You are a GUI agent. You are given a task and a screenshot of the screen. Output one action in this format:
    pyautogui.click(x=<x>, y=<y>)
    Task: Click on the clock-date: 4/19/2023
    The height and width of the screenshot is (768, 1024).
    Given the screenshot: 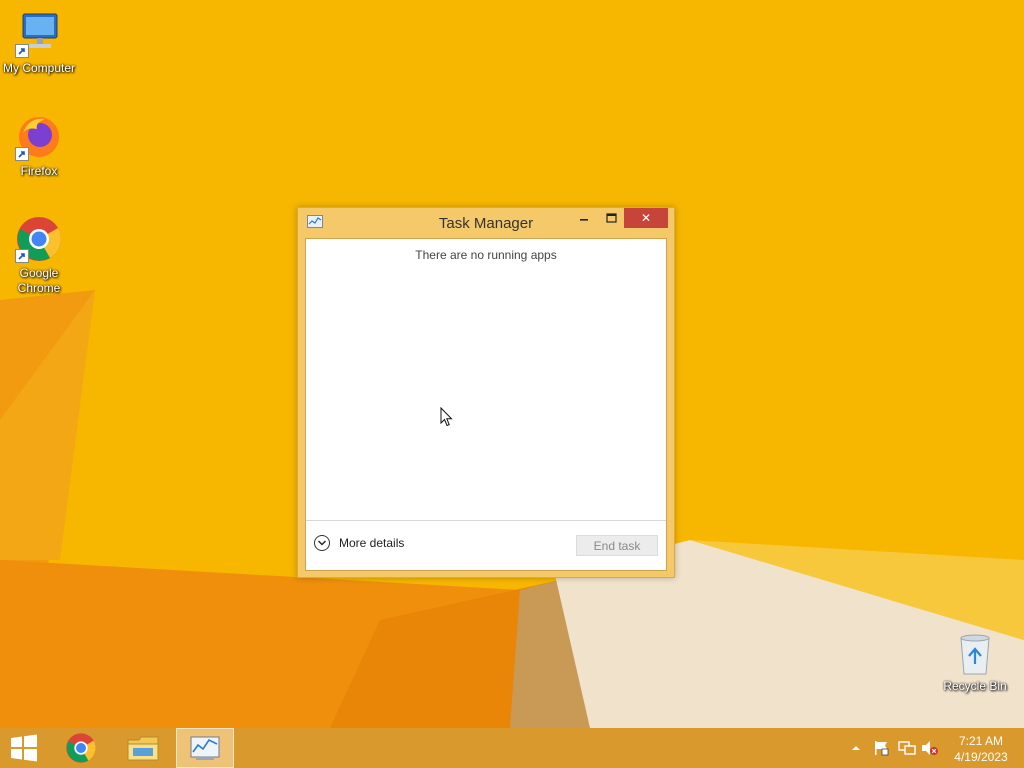 What is the action you would take?
    pyautogui.click(x=981, y=757)
    